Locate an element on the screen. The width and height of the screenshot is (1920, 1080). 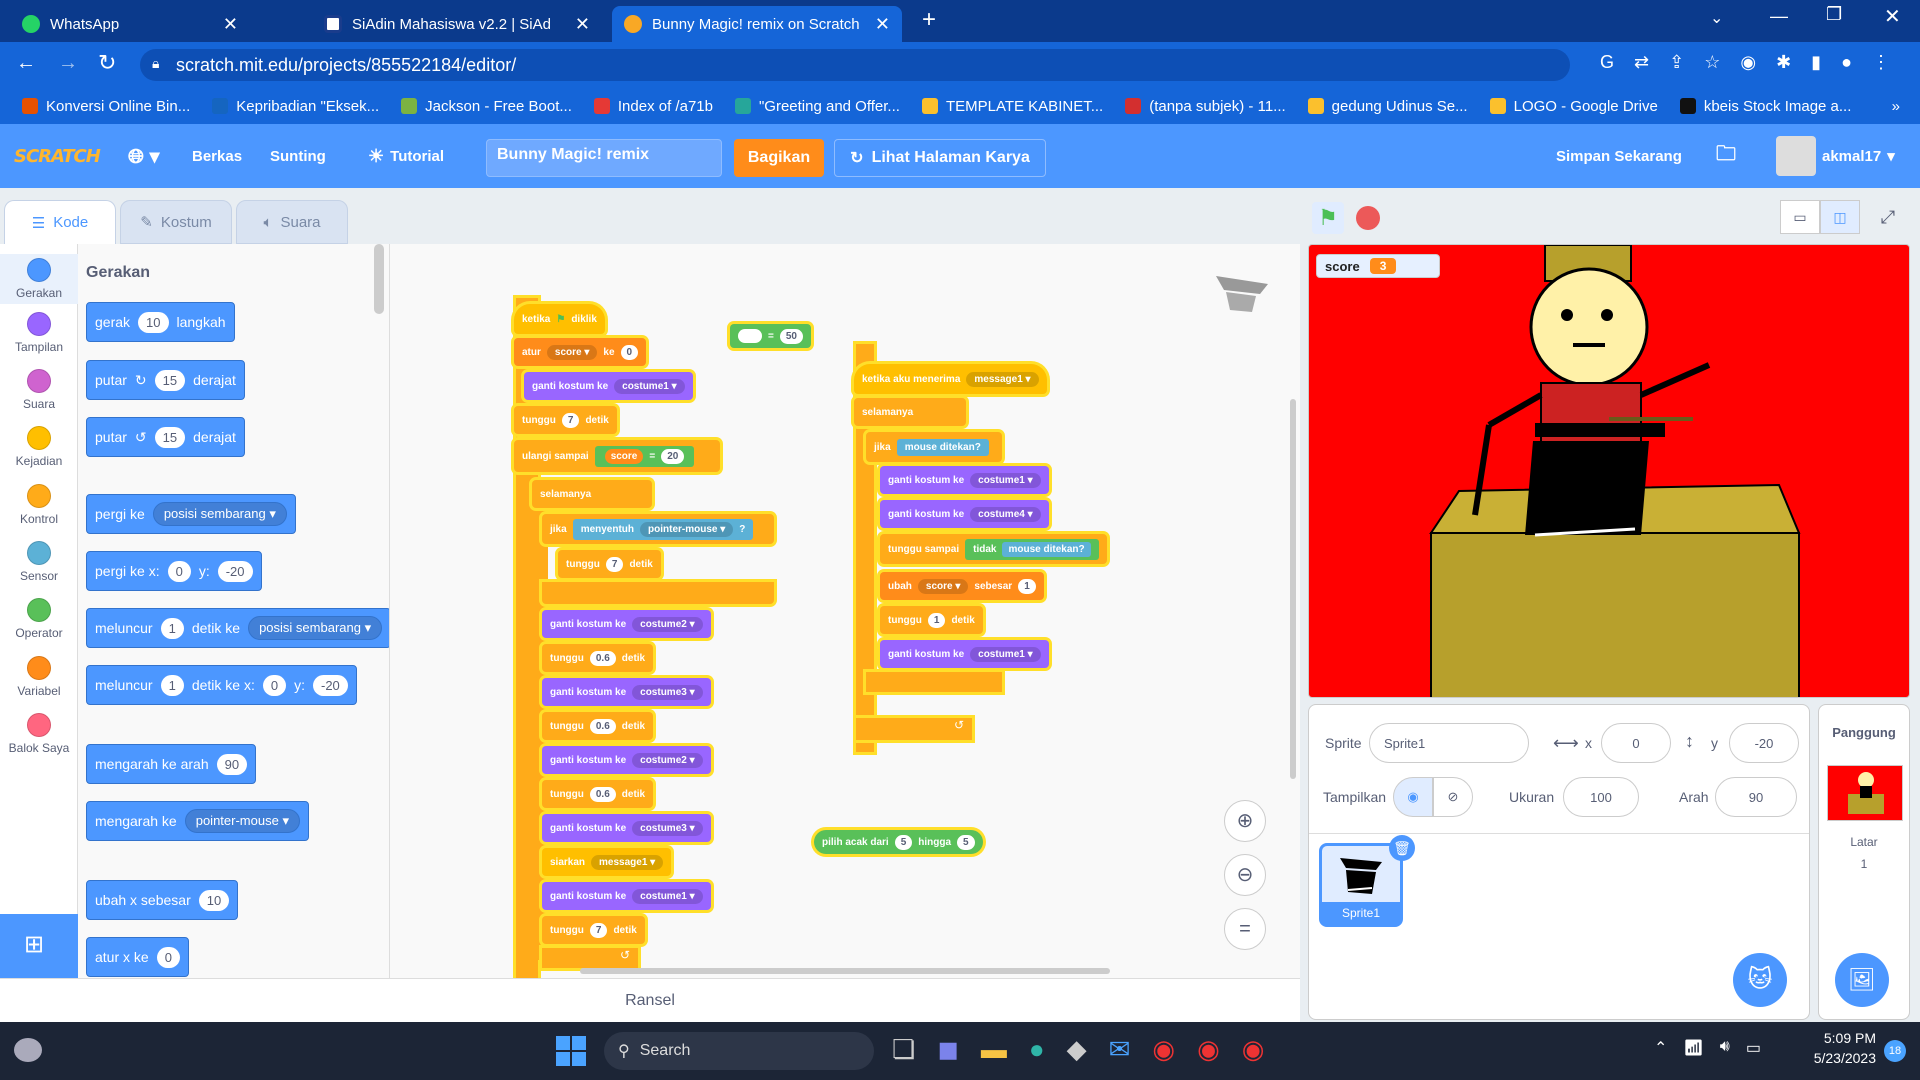
green-flag-button: ⚑ is located at coordinates (1328, 218).